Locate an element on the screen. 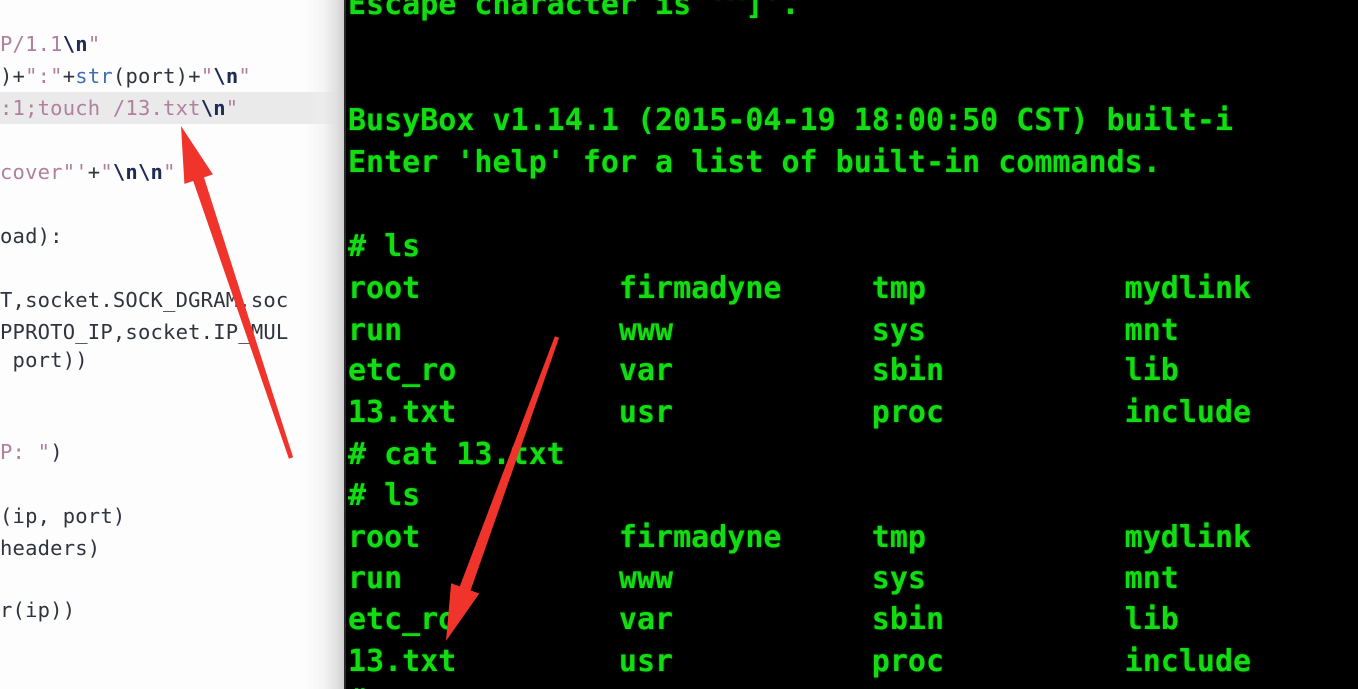  code-line: (ip, port) is located at coordinates (172, 516).